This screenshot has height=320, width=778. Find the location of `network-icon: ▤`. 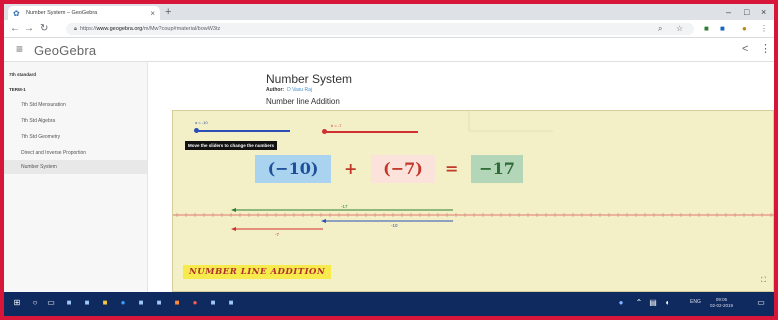

network-icon: ▤ is located at coordinates (653, 303).